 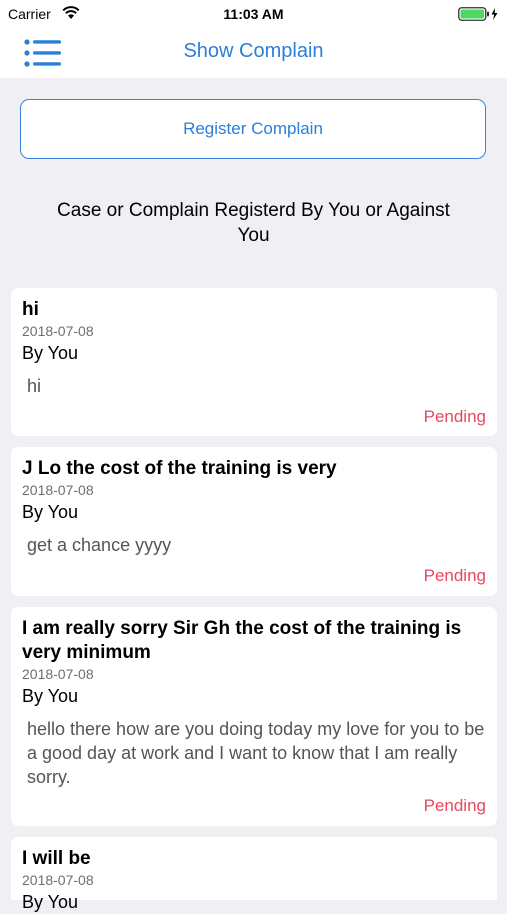 What do you see at coordinates (478, 14) in the screenshot?
I see `battery-icon` at bounding box center [478, 14].